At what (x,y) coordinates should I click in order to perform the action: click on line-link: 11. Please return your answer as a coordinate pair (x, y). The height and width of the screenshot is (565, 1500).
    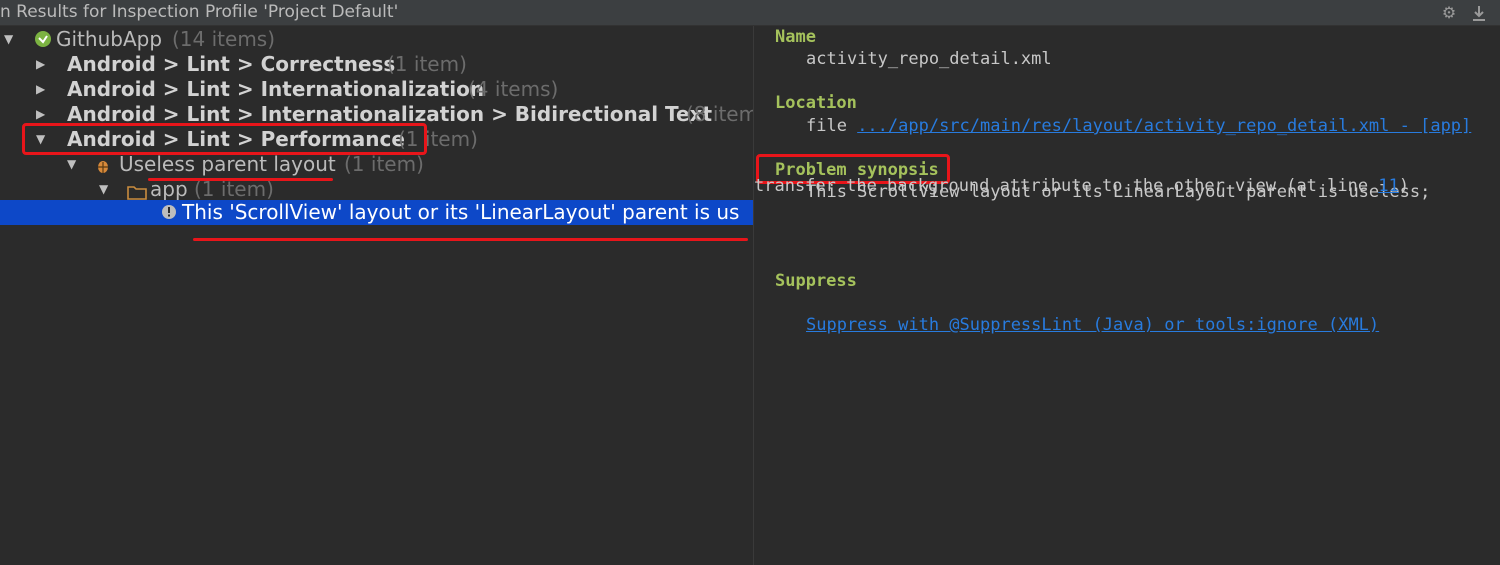
    Looking at the image, I should click on (1388, 186).